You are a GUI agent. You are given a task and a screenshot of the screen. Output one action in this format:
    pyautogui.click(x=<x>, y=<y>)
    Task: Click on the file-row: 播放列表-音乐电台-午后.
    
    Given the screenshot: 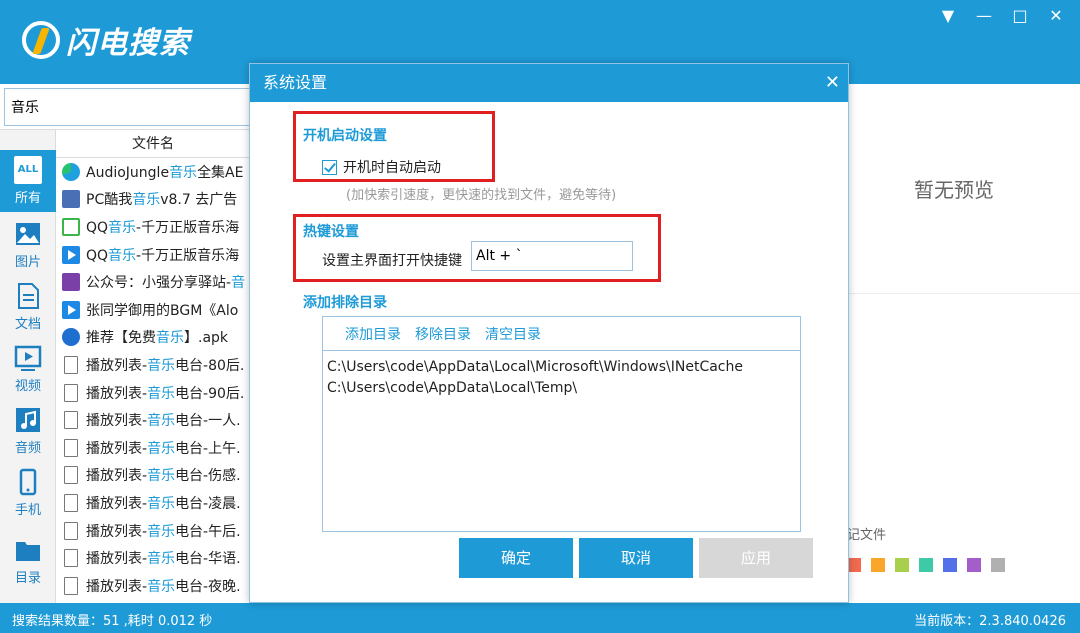 What is the action you would take?
    pyautogui.click(x=153, y=531)
    